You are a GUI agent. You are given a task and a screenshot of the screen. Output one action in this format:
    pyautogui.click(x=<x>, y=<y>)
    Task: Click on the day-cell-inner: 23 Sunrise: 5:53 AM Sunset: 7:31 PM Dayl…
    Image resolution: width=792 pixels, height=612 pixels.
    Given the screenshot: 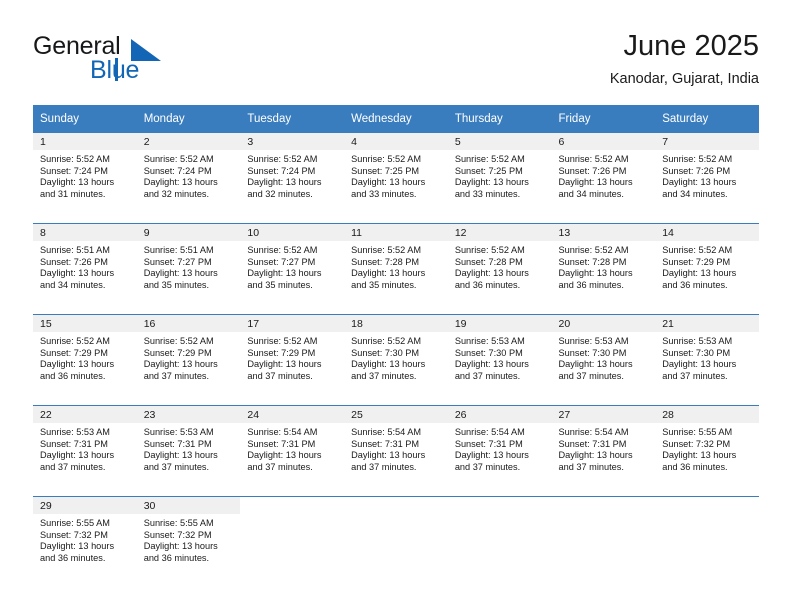 What is the action you would take?
    pyautogui.click(x=188, y=451)
    